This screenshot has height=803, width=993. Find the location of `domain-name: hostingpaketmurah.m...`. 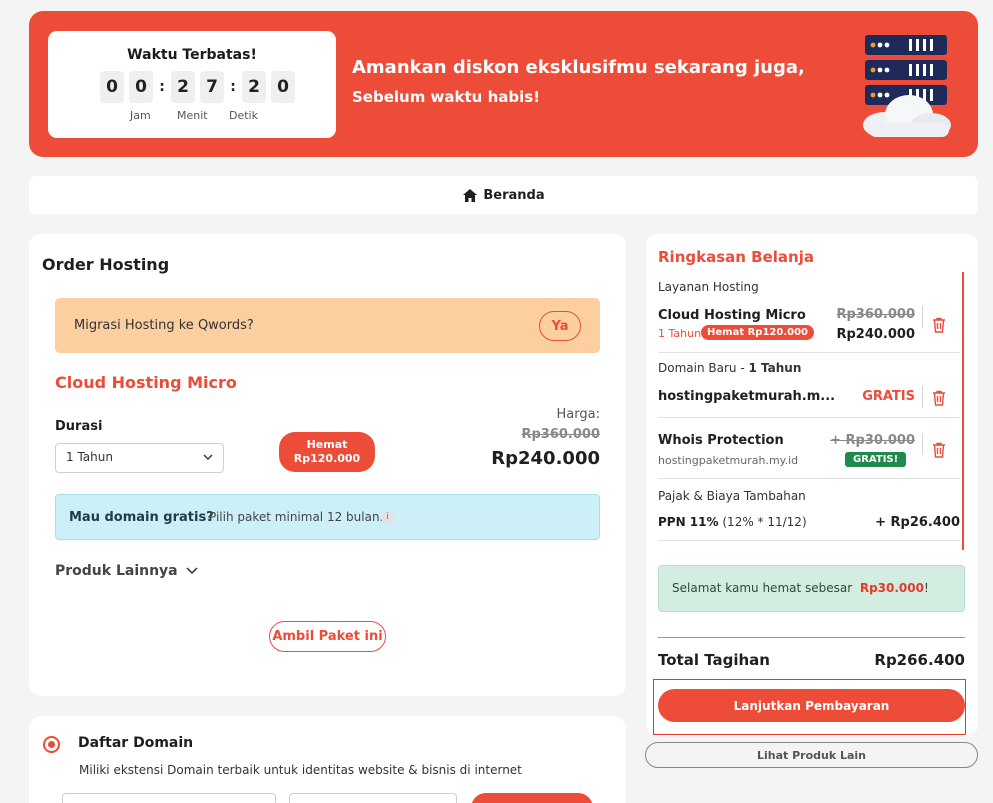

domain-name: hostingpaketmurah.m... is located at coordinates (747, 396).